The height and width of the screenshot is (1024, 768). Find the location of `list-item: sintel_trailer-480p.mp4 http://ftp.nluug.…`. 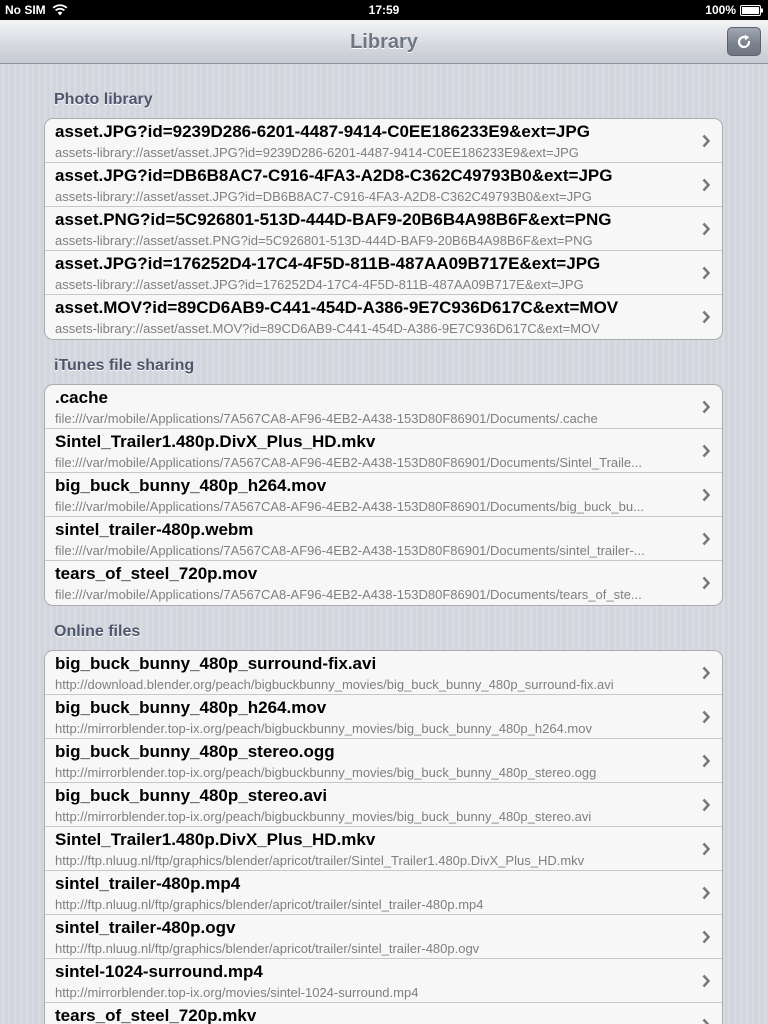

list-item: sintel_trailer-480p.mp4 http://ftp.nluug.… is located at coordinates (383, 893).